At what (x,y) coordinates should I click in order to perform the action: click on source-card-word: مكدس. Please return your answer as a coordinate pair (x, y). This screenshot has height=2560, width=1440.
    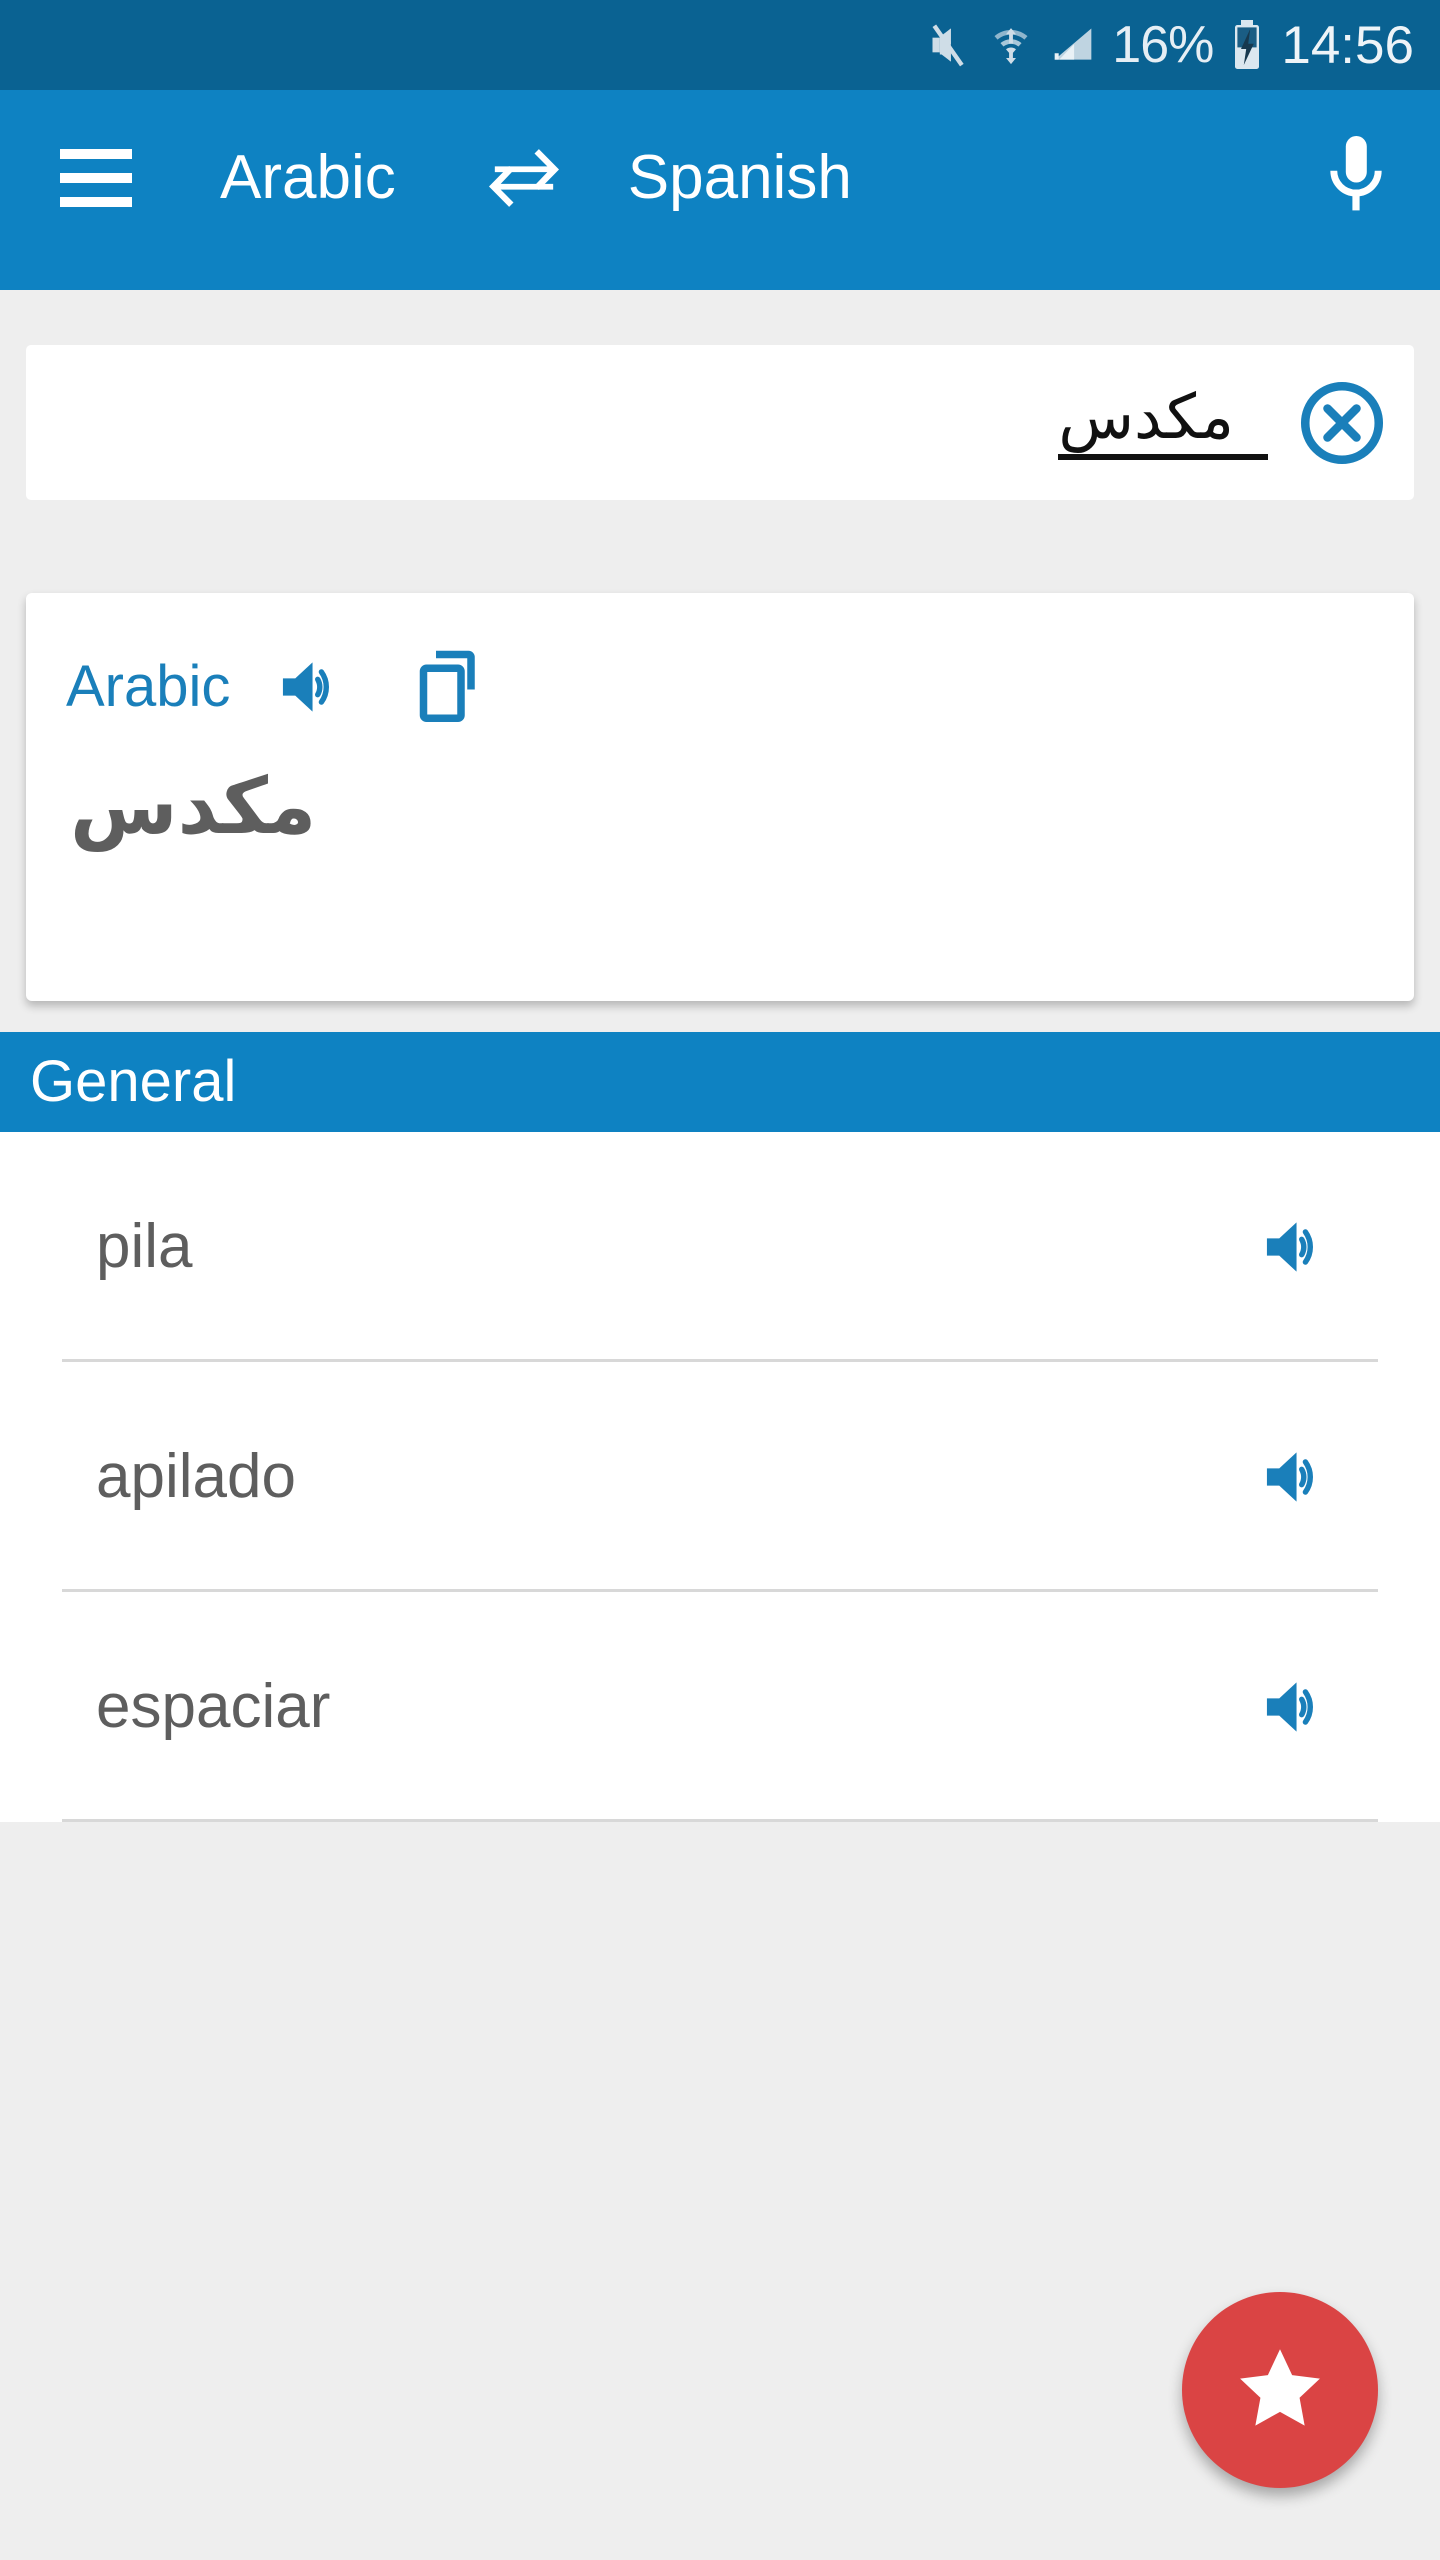
    Looking at the image, I should click on (193, 807).